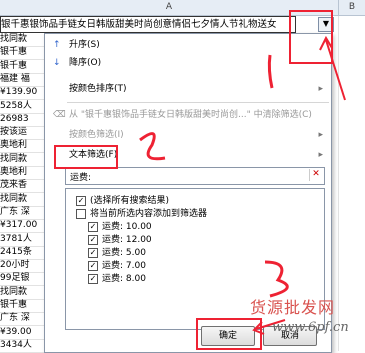  What do you see at coordinates (310, 327) in the screenshot?
I see `watermark-url: www.6pf.cn` at bounding box center [310, 327].